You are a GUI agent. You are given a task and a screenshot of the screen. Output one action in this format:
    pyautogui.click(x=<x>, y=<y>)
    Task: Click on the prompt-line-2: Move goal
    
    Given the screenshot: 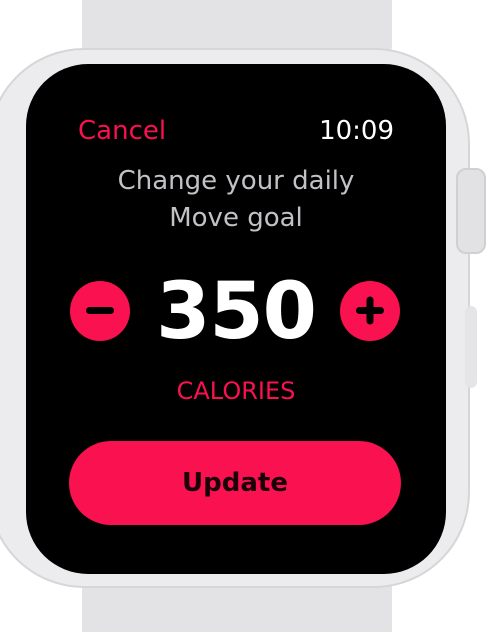 What is the action you would take?
    pyautogui.click(x=236, y=218)
    